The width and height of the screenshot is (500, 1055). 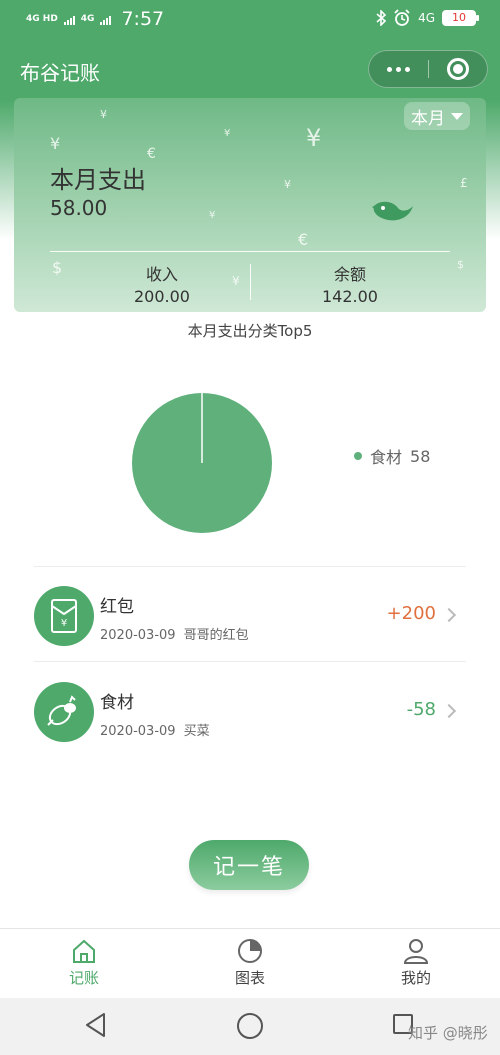 What do you see at coordinates (162, 286) in the screenshot?
I see `income-stat: 收入 200.00` at bounding box center [162, 286].